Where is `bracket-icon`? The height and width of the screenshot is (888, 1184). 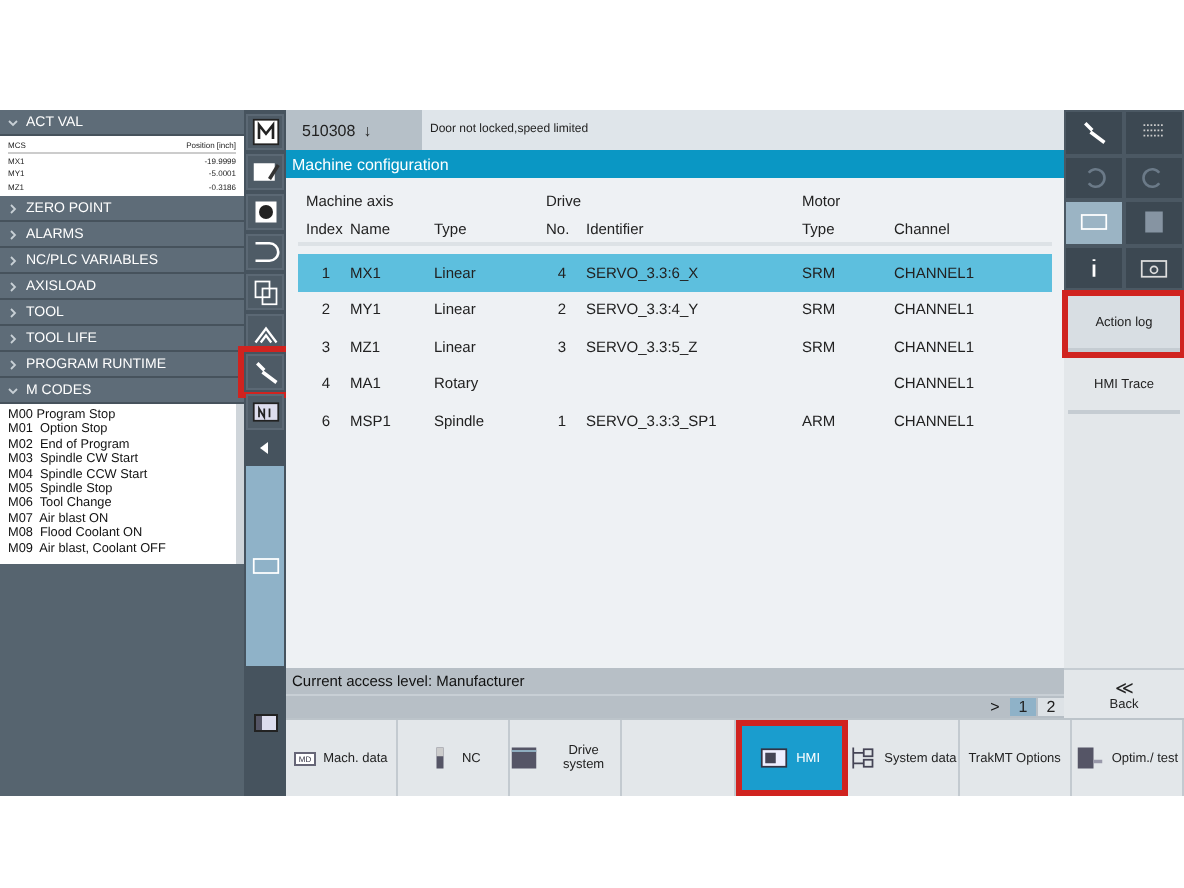 bracket-icon is located at coordinates (265, 252).